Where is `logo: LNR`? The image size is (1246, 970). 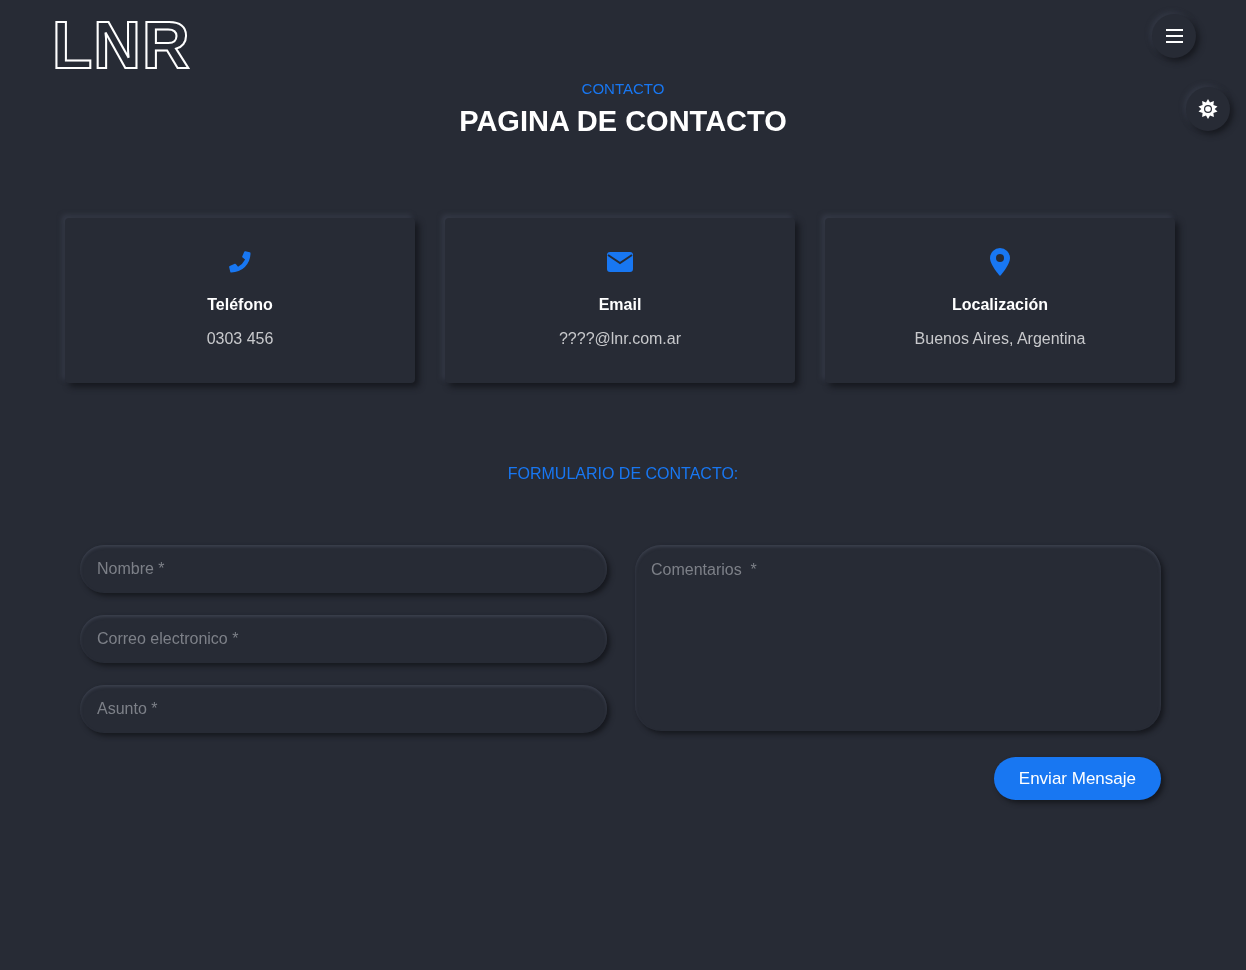
logo: LNR is located at coordinates (121, 45).